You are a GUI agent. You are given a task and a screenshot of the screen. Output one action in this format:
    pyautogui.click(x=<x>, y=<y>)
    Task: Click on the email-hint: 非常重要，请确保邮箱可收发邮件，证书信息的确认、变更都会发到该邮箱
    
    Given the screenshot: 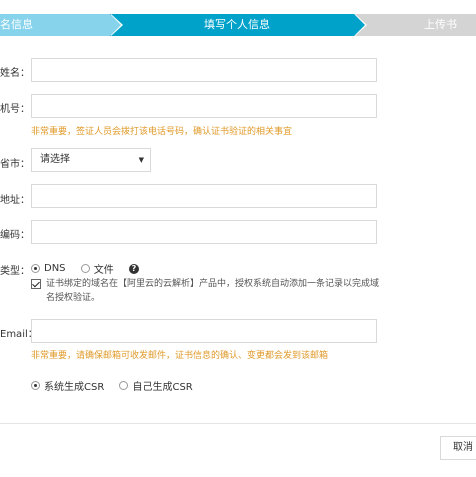 What is the action you would take?
    pyautogui.click(x=180, y=356)
    